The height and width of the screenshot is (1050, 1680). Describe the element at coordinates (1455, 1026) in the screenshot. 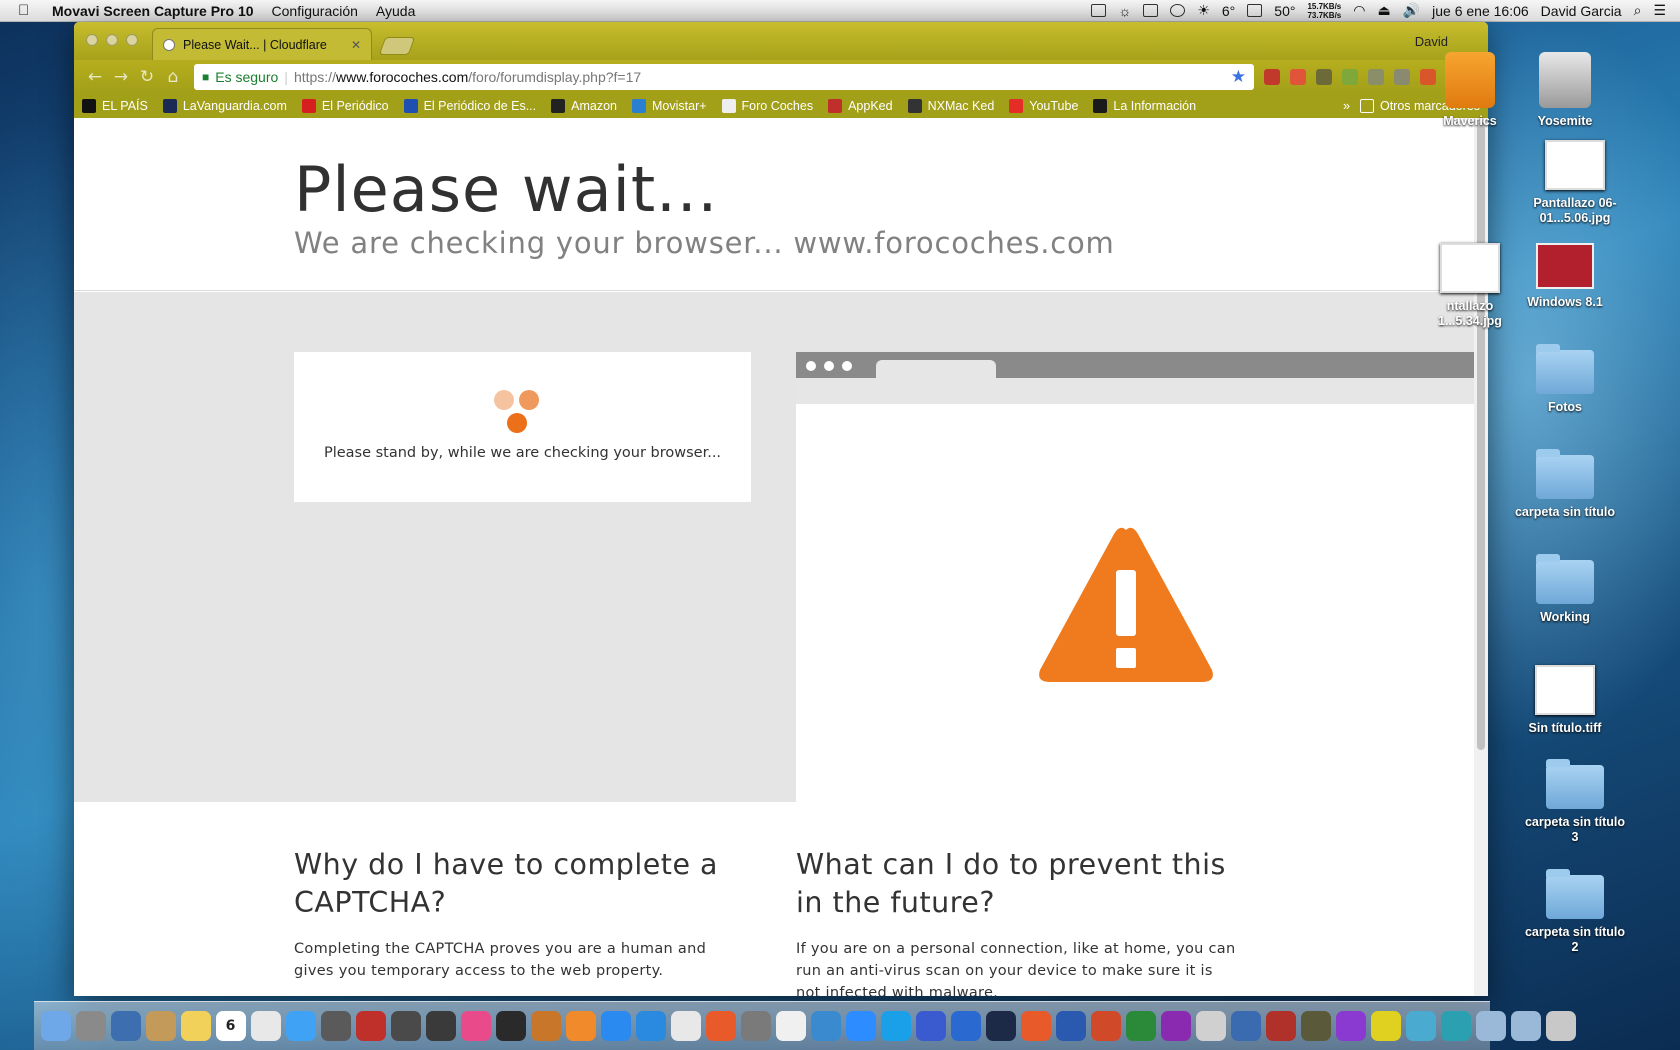

I see `movavi-icon` at that location.